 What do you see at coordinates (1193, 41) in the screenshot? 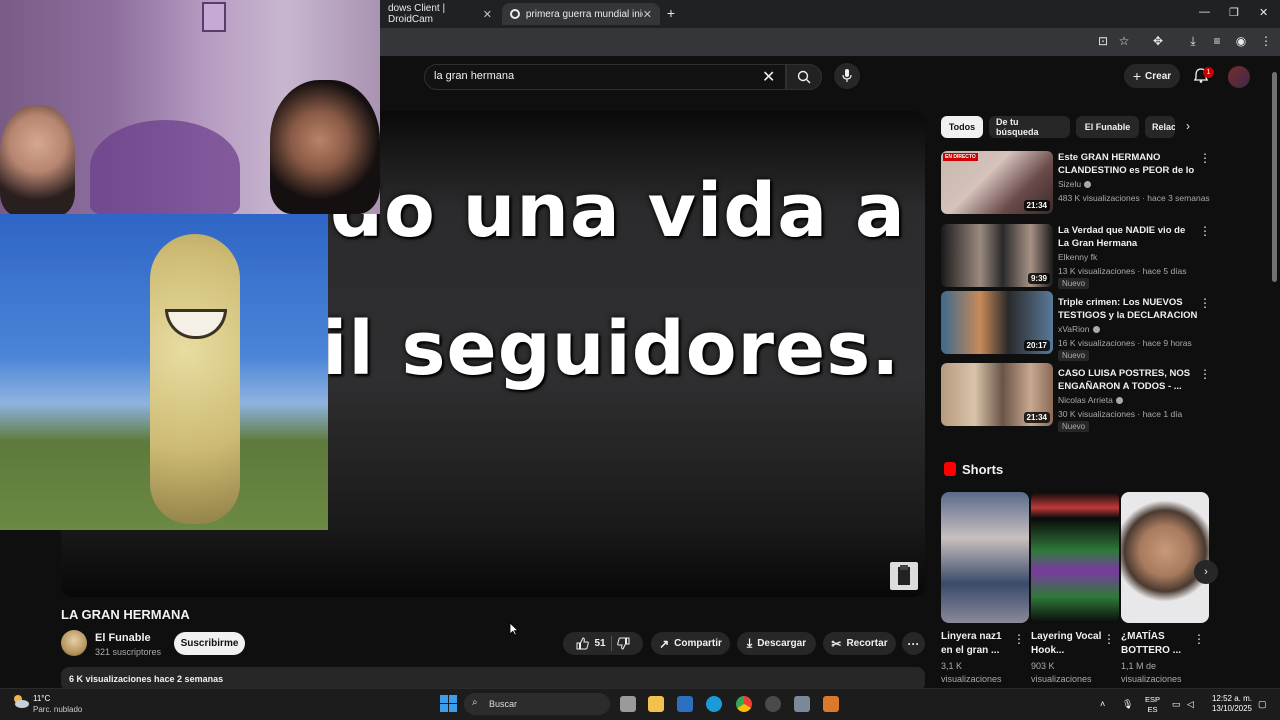
I see `downloads-icon: ⤓` at bounding box center [1193, 41].